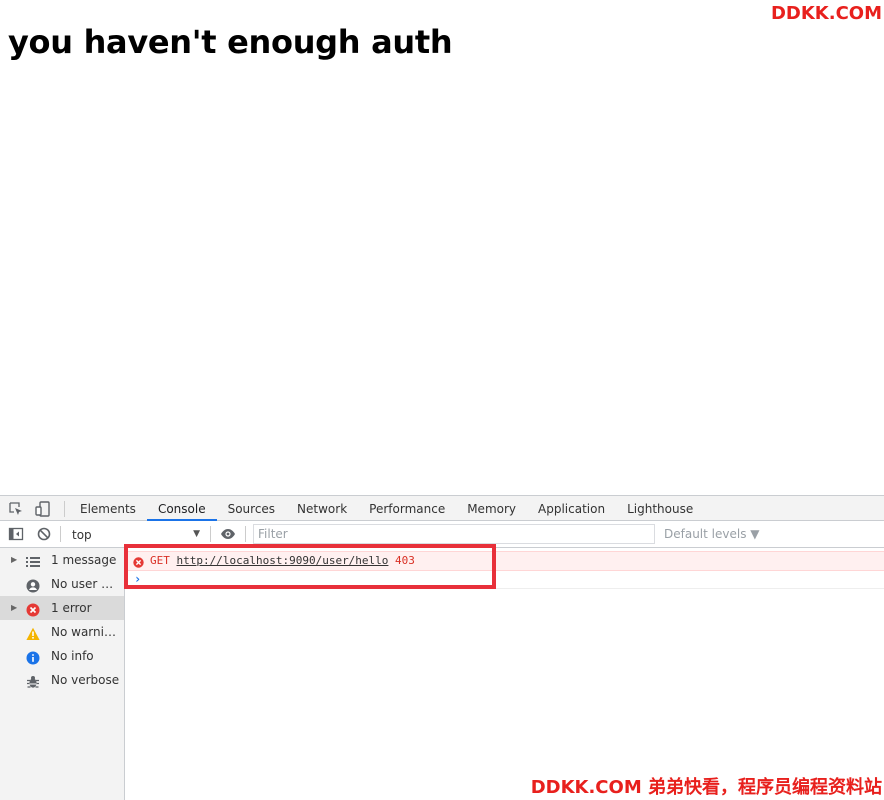 The width and height of the screenshot is (884, 800). I want to click on clear-console-icon, so click(44, 534).